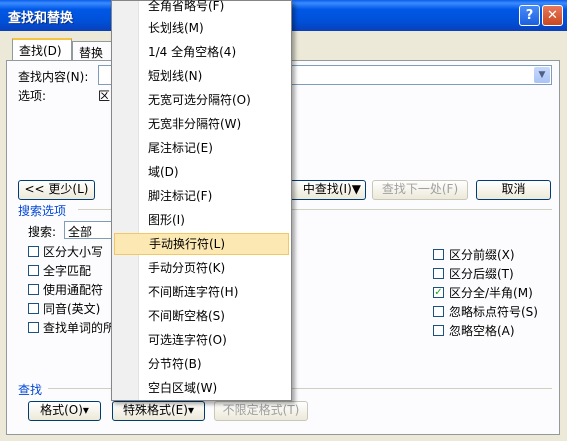 The width and height of the screenshot is (567, 441). What do you see at coordinates (32, 96) in the screenshot?
I see `options-label: 选项:` at bounding box center [32, 96].